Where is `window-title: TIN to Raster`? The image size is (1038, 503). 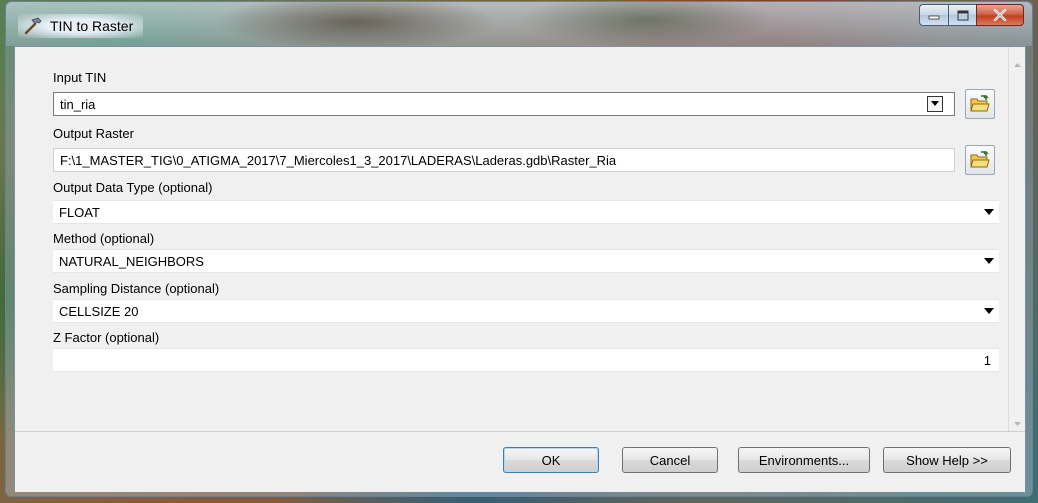 window-title: TIN to Raster is located at coordinates (92, 26).